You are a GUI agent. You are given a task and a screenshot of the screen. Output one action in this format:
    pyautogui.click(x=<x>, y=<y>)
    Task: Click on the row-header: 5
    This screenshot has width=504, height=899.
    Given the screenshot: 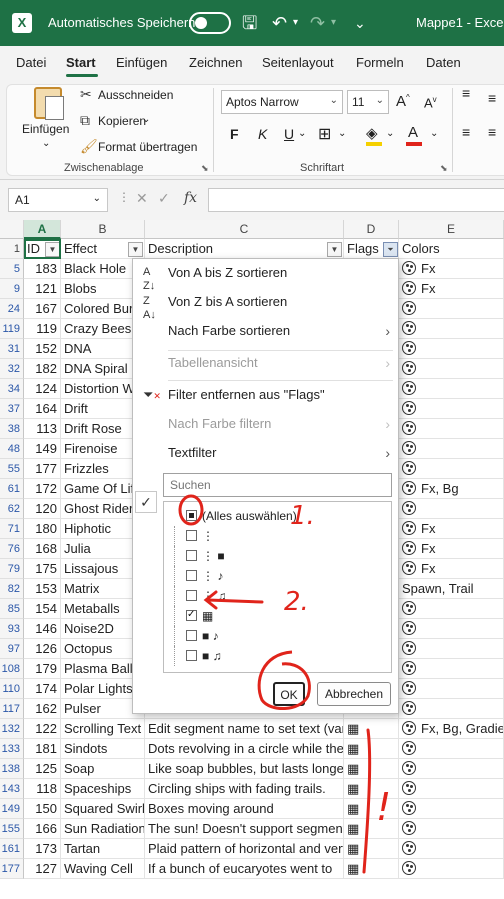 What is the action you would take?
    pyautogui.click(x=12, y=269)
    